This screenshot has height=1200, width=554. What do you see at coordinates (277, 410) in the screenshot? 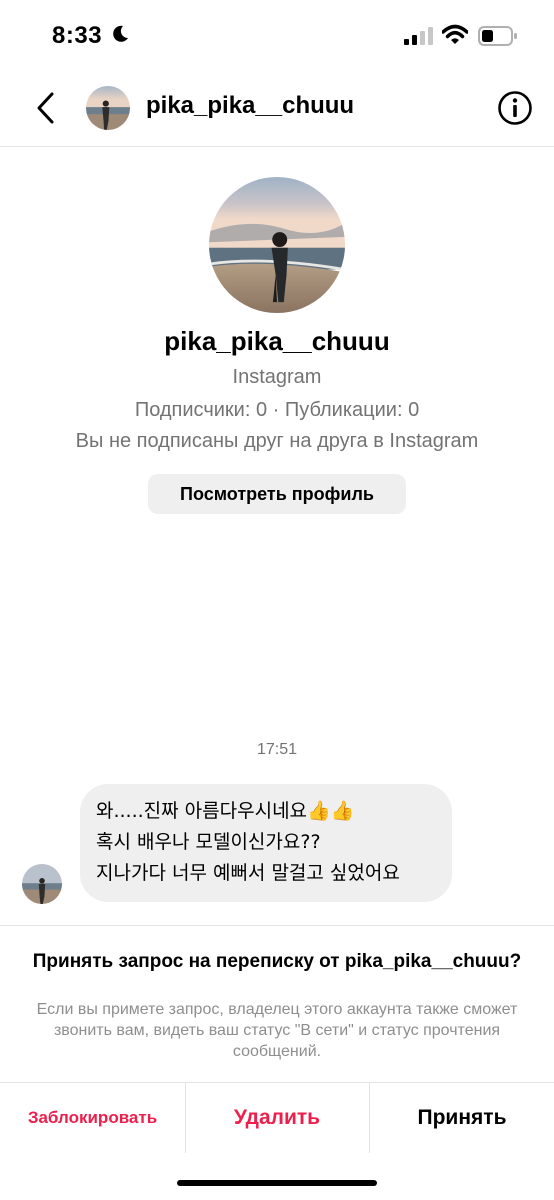
I see `profile-stats: Подписчики: 0 · Публикации: 0` at bounding box center [277, 410].